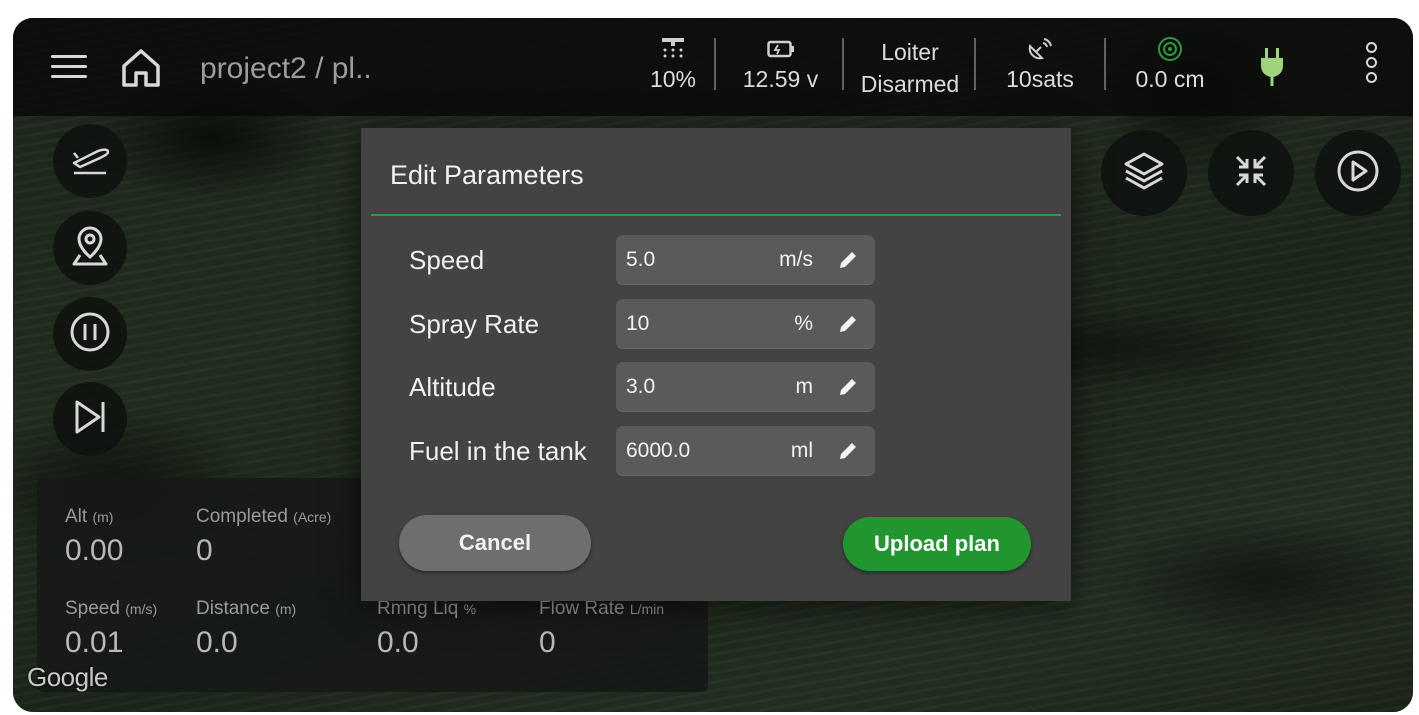  I want to click on speed-unit: (m/s), so click(141, 609).